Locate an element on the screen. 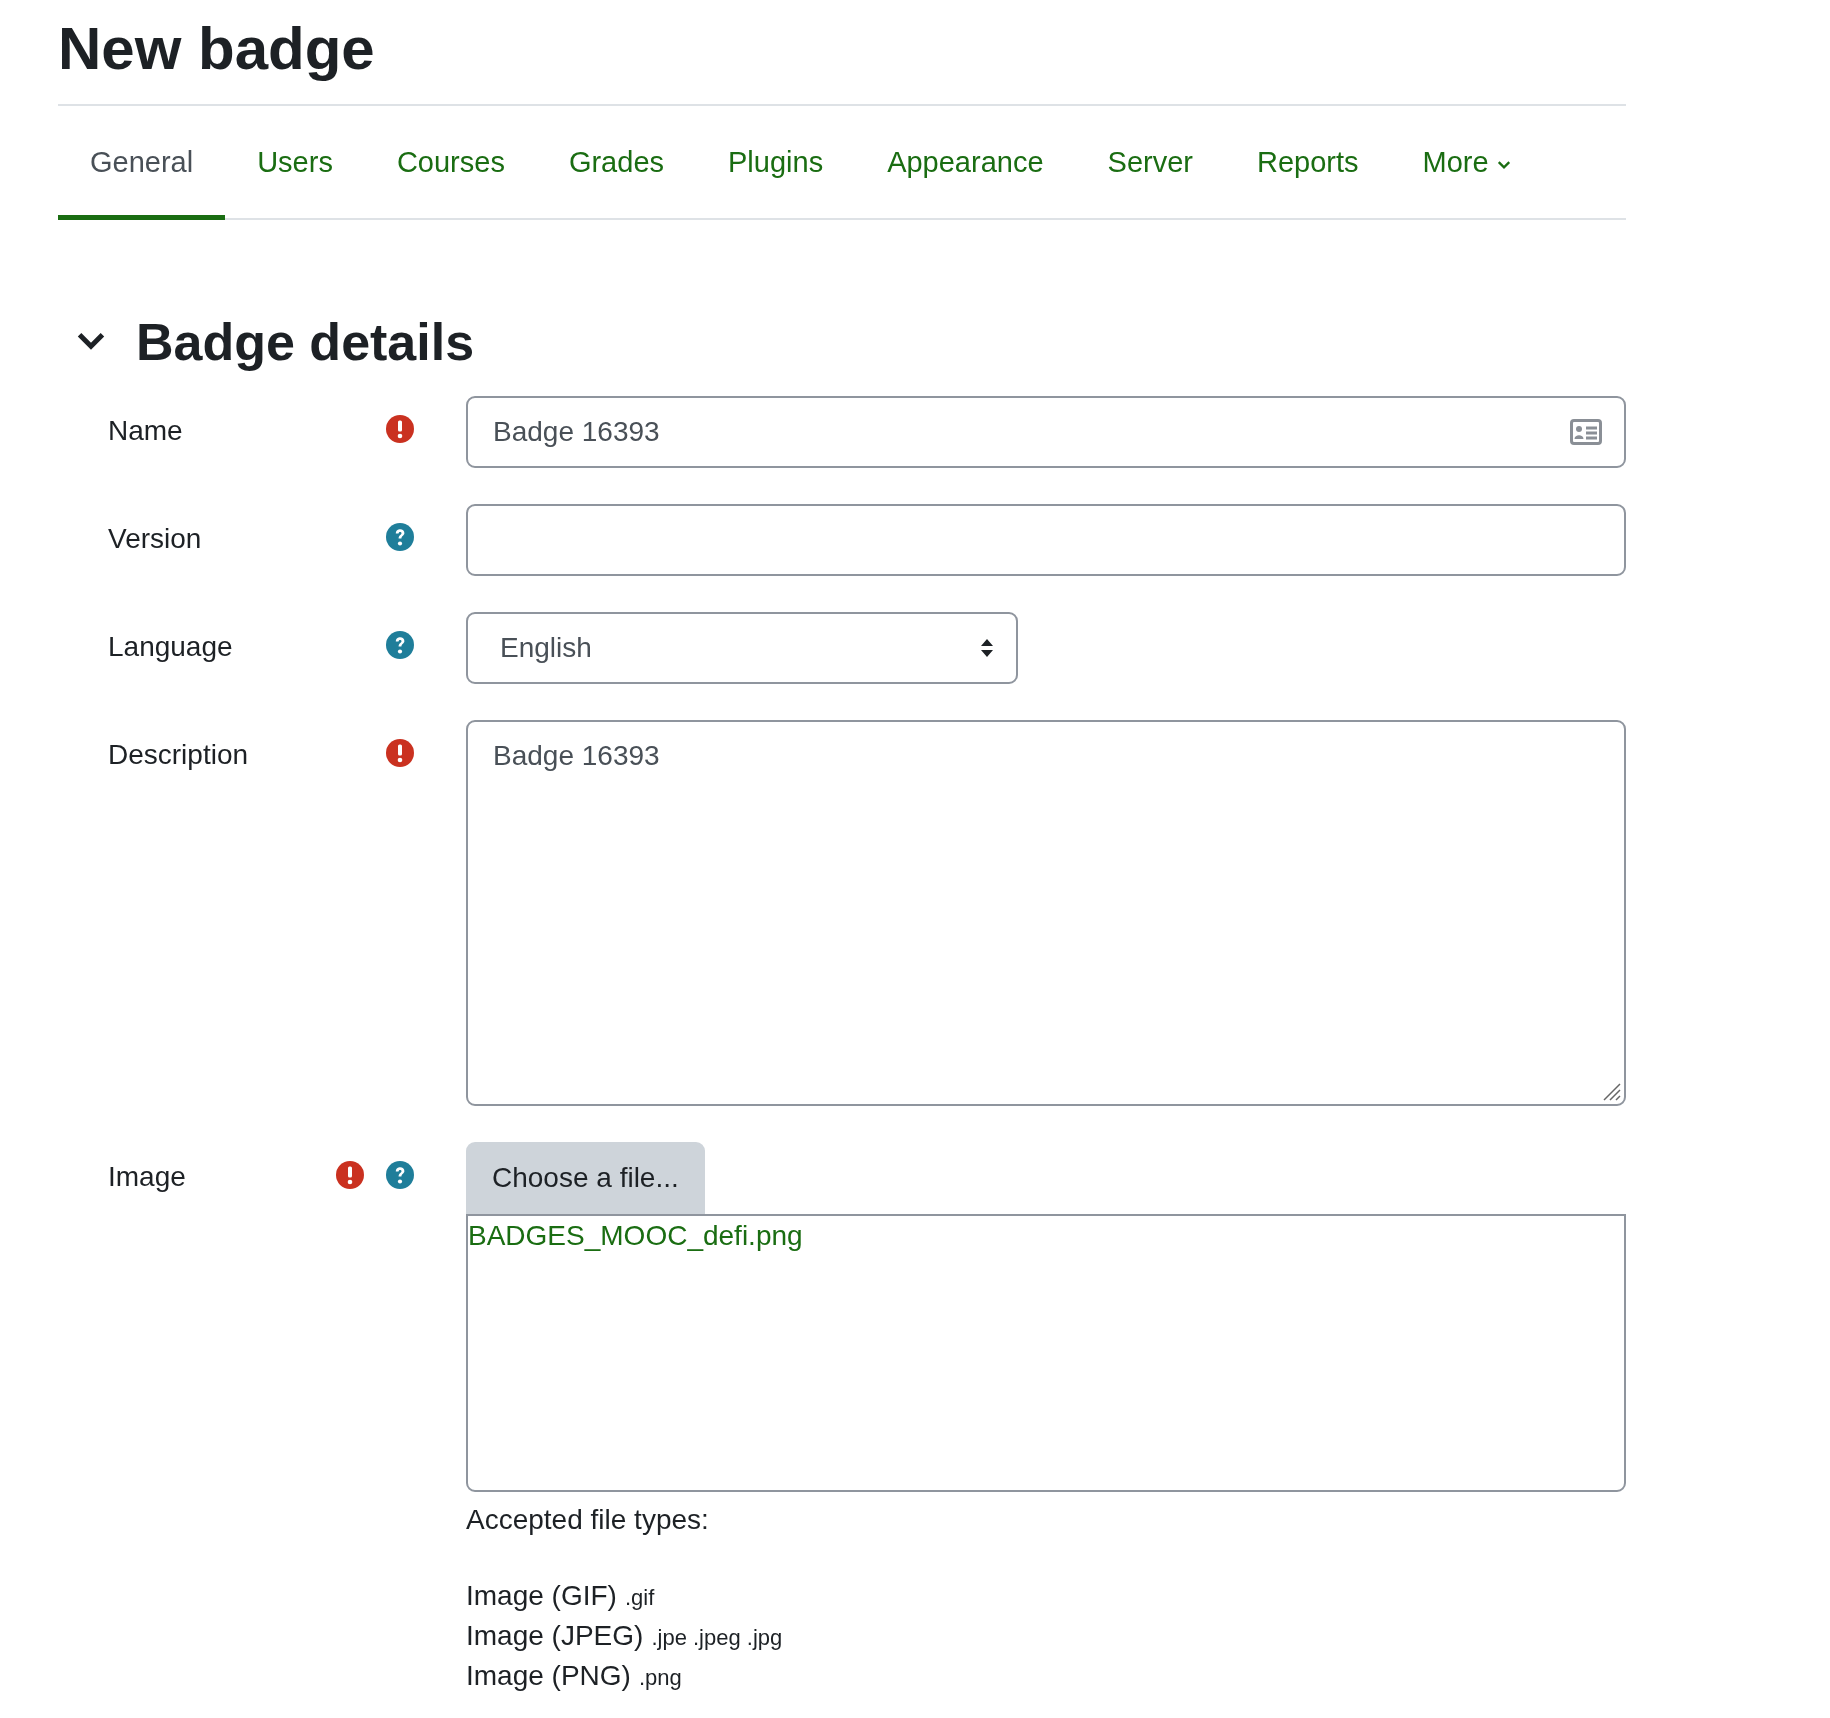 The image size is (1830, 1718). nav-tab: Grades is located at coordinates (616, 163).